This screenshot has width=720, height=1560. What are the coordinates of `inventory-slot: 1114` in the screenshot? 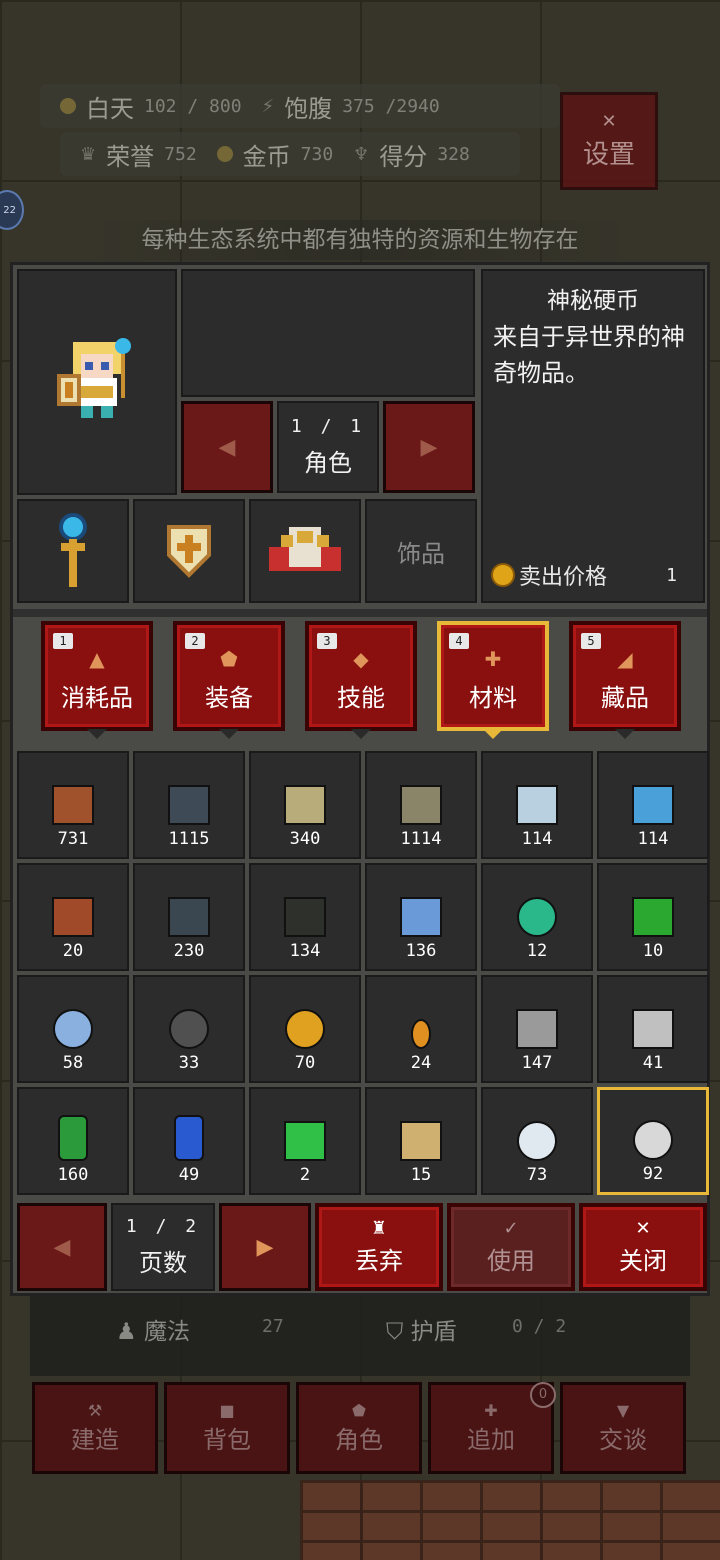 It's located at (421, 805).